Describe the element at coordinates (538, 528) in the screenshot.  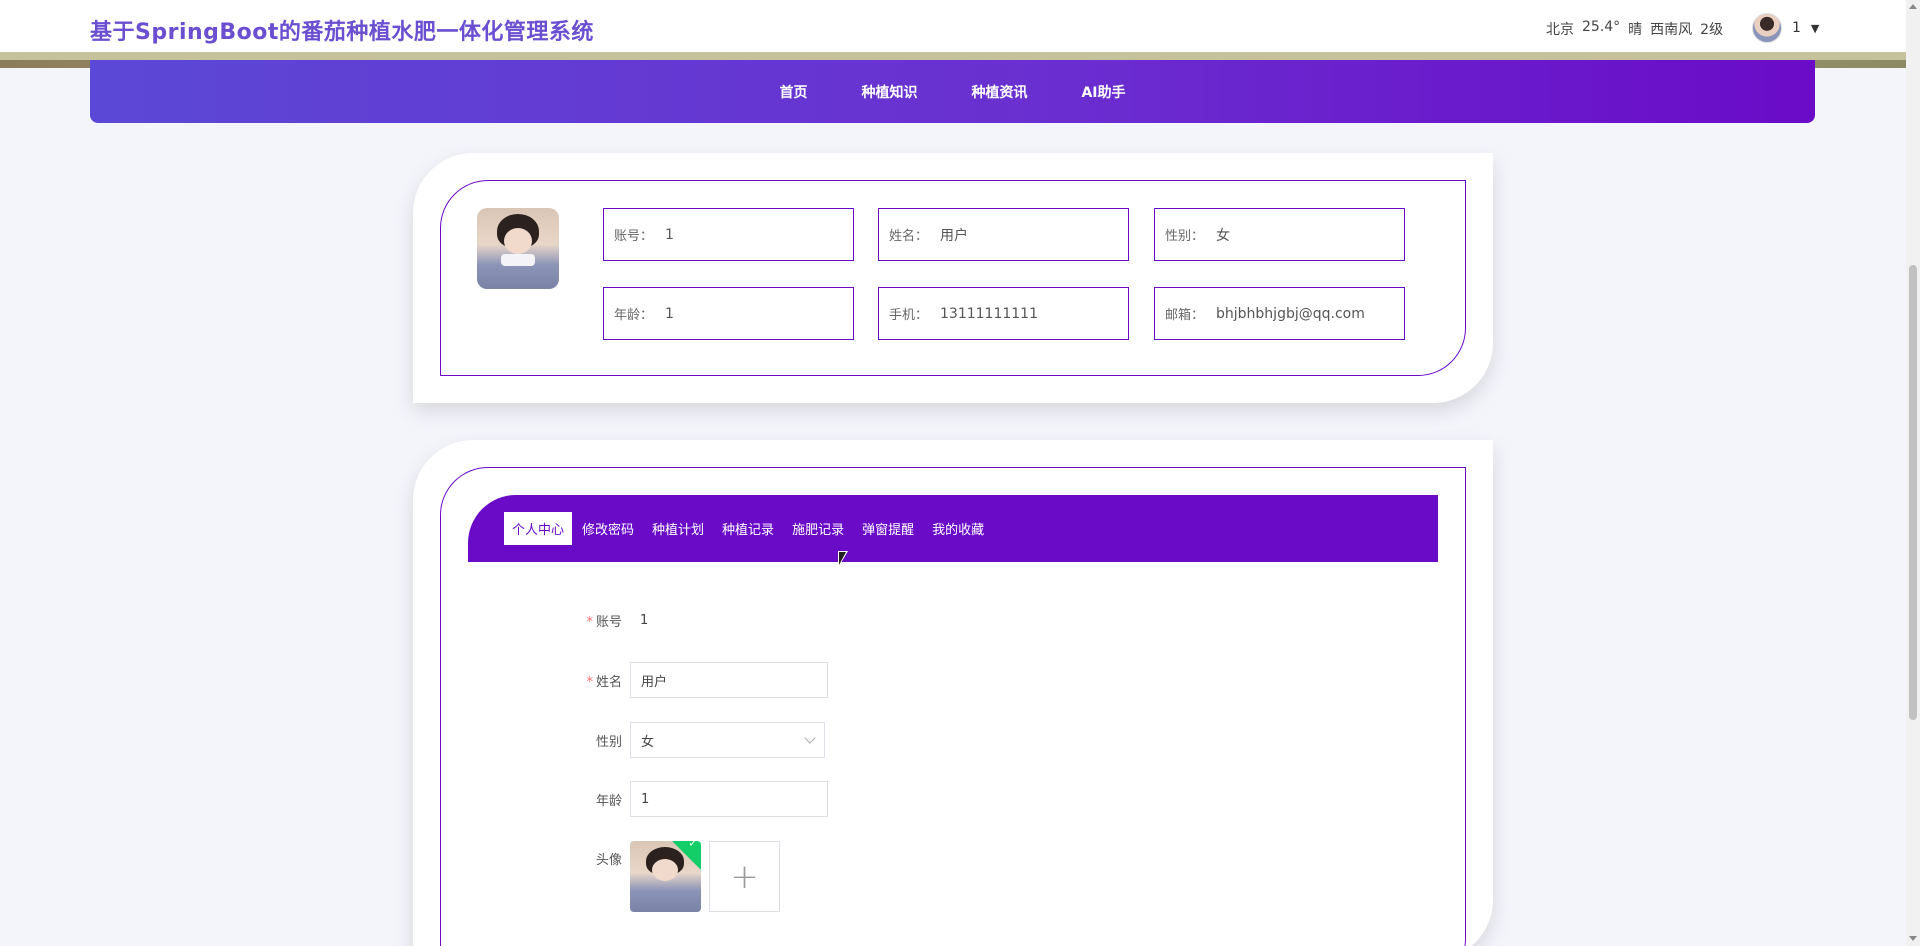
I see `tab-personal-center: 个人中心` at that location.